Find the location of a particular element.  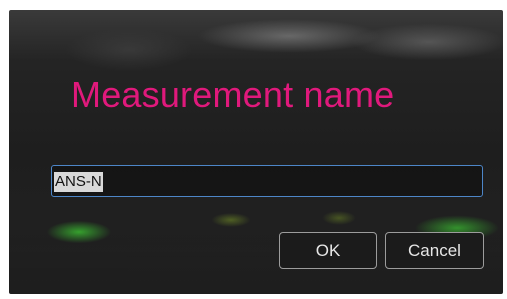

ok-button: OK is located at coordinates (328, 250).